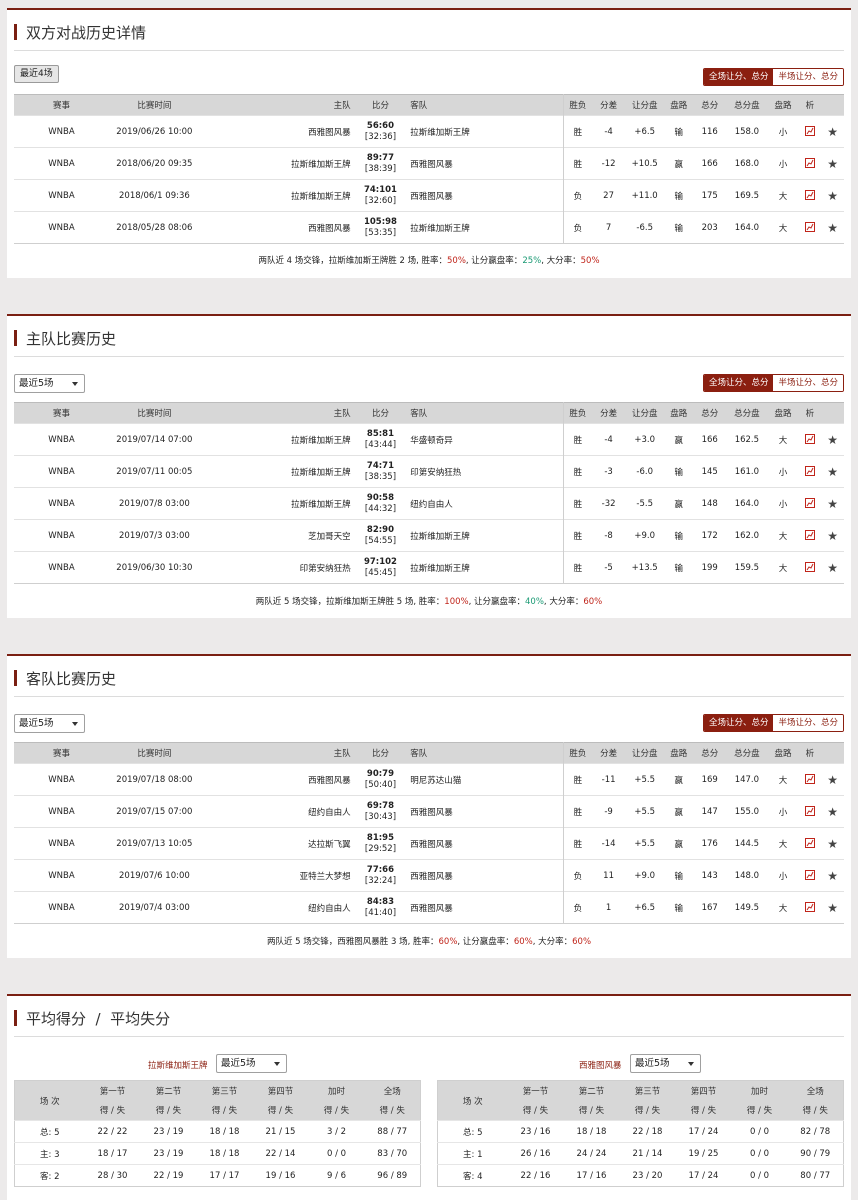 The image size is (858, 1200). What do you see at coordinates (277, 843) in the screenshot?
I see `home-team-cell: 达拉斯飞翼` at bounding box center [277, 843].